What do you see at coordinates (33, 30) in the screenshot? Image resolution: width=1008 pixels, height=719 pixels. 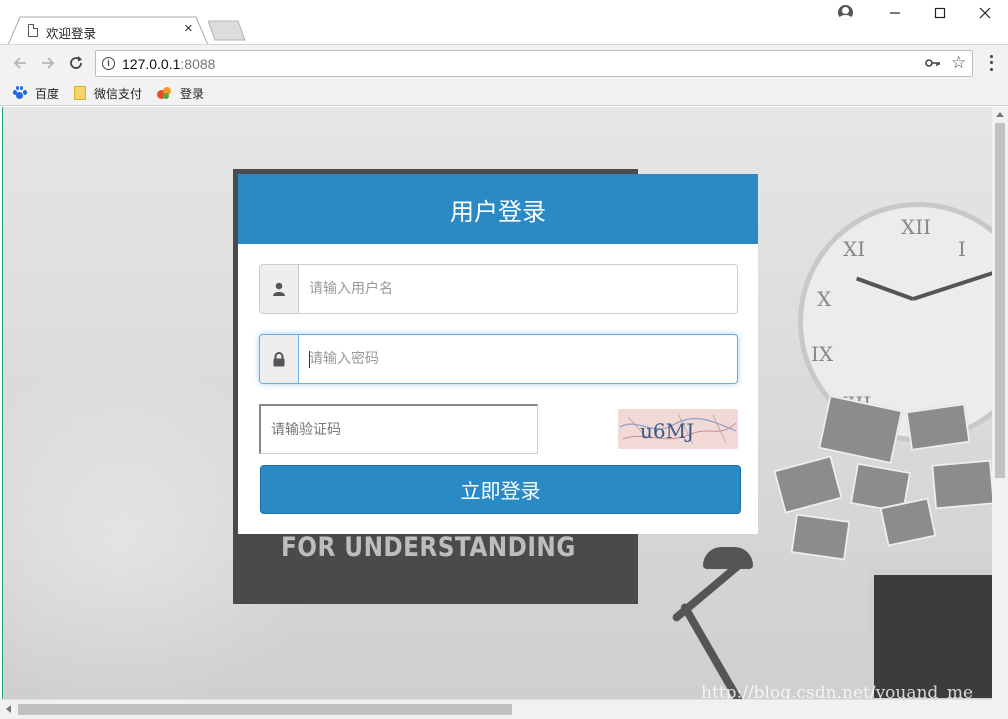 I see `page-icon` at bounding box center [33, 30].